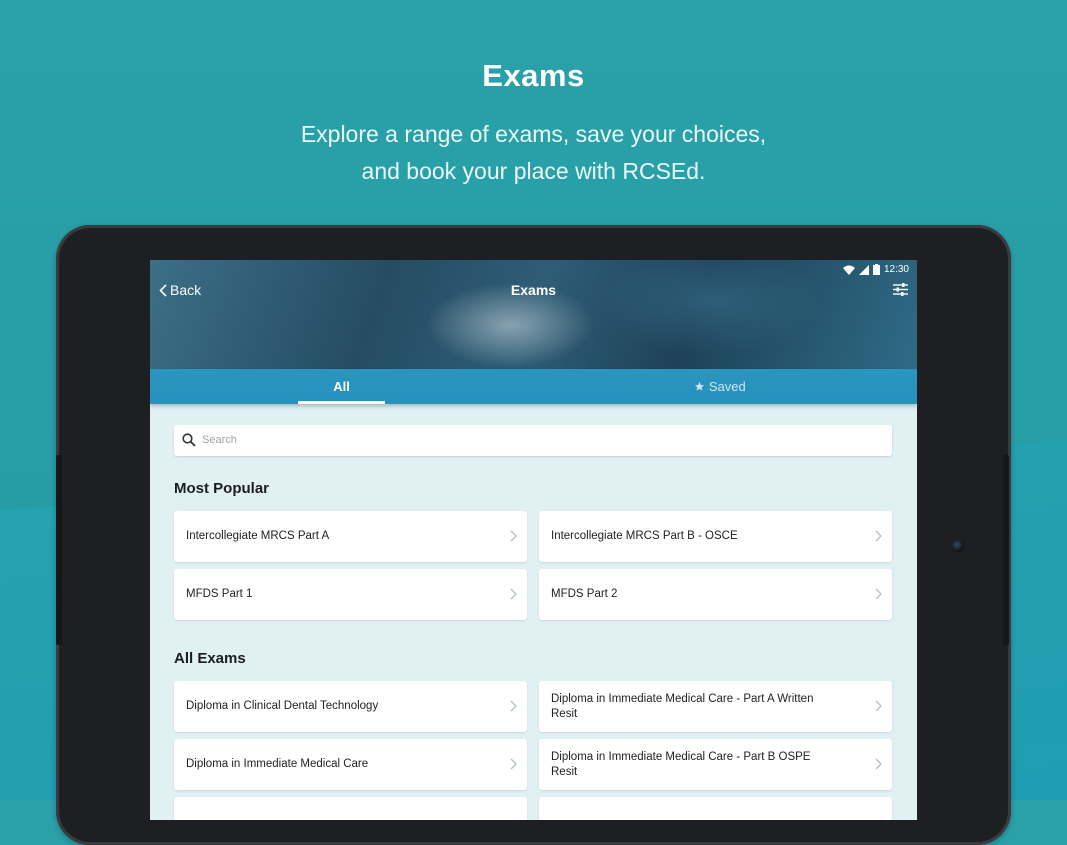 The image size is (1067, 845). Describe the element at coordinates (533, 171) in the screenshot. I see `promo-subtitle-line-2: and book your place with RCSEd.` at that location.